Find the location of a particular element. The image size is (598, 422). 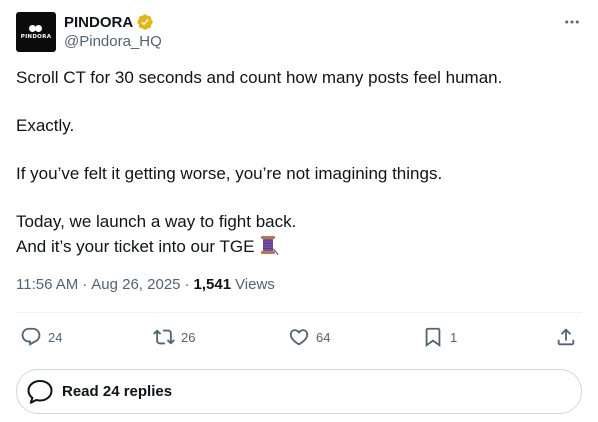

handle: @Pindora_HQ is located at coordinates (113, 41).